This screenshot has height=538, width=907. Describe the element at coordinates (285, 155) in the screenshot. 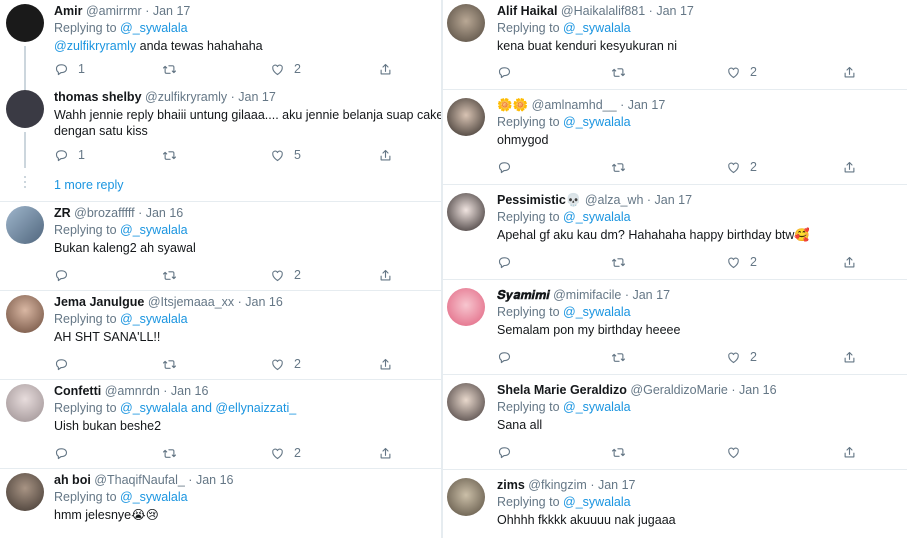

I see `like-button: 5` at that location.